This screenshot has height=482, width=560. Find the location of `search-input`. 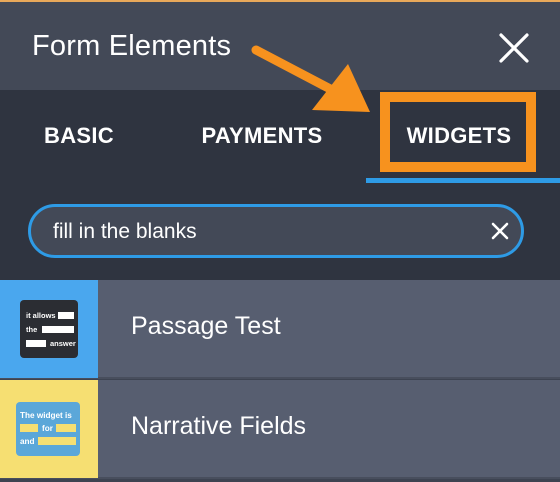

search-input is located at coordinates (263, 232).